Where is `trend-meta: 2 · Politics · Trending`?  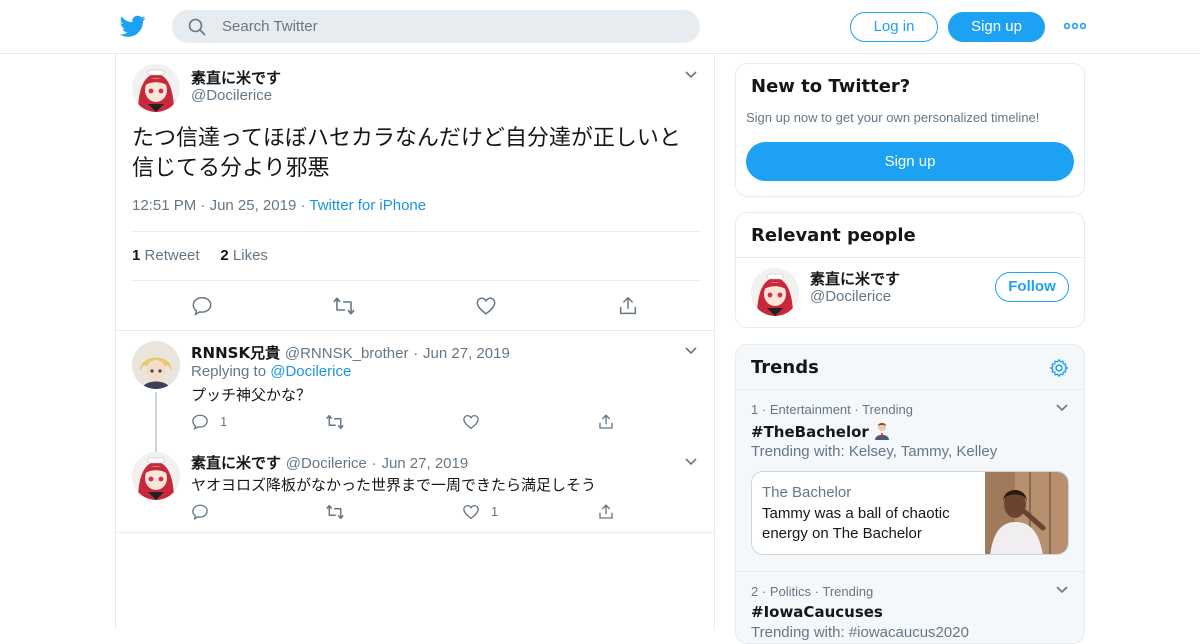 trend-meta: 2 · Politics · Trending is located at coordinates (812, 591).